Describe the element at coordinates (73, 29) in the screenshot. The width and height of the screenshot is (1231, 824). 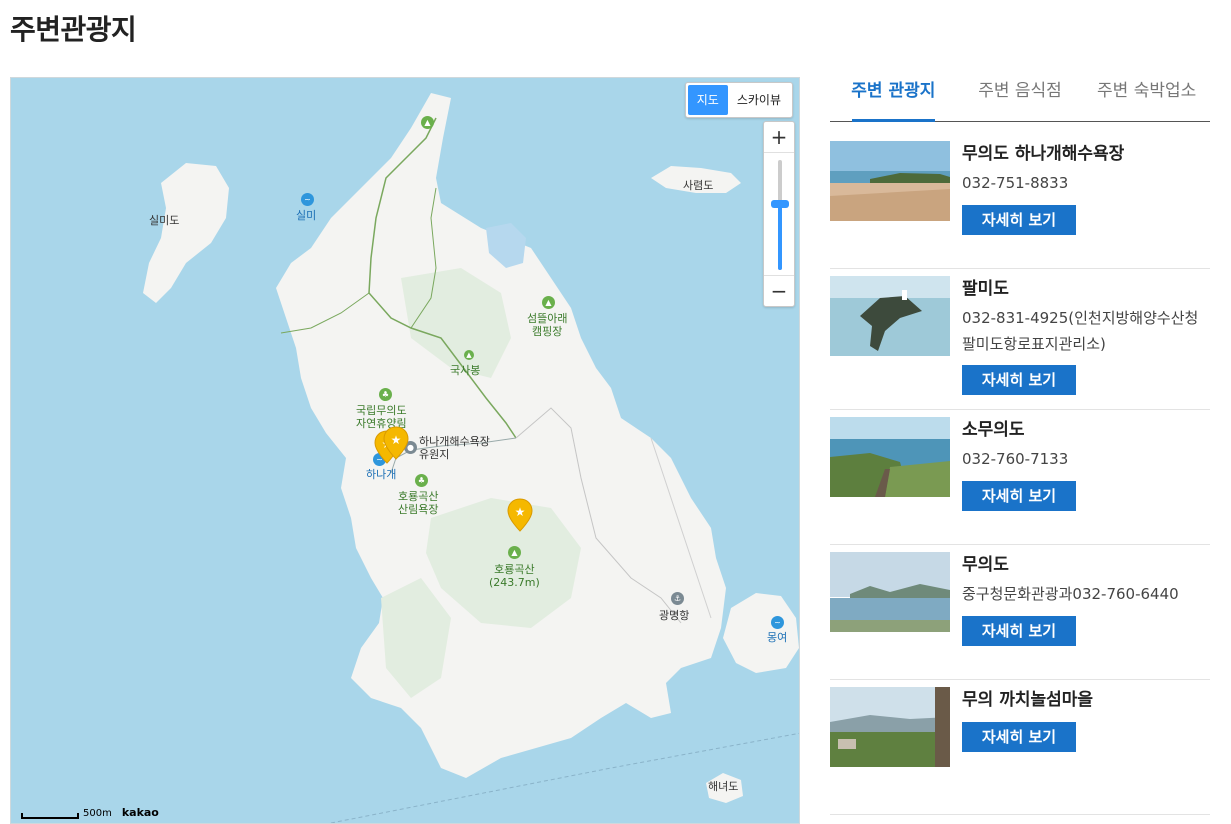
I see `page-title: 주변관광지` at that location.